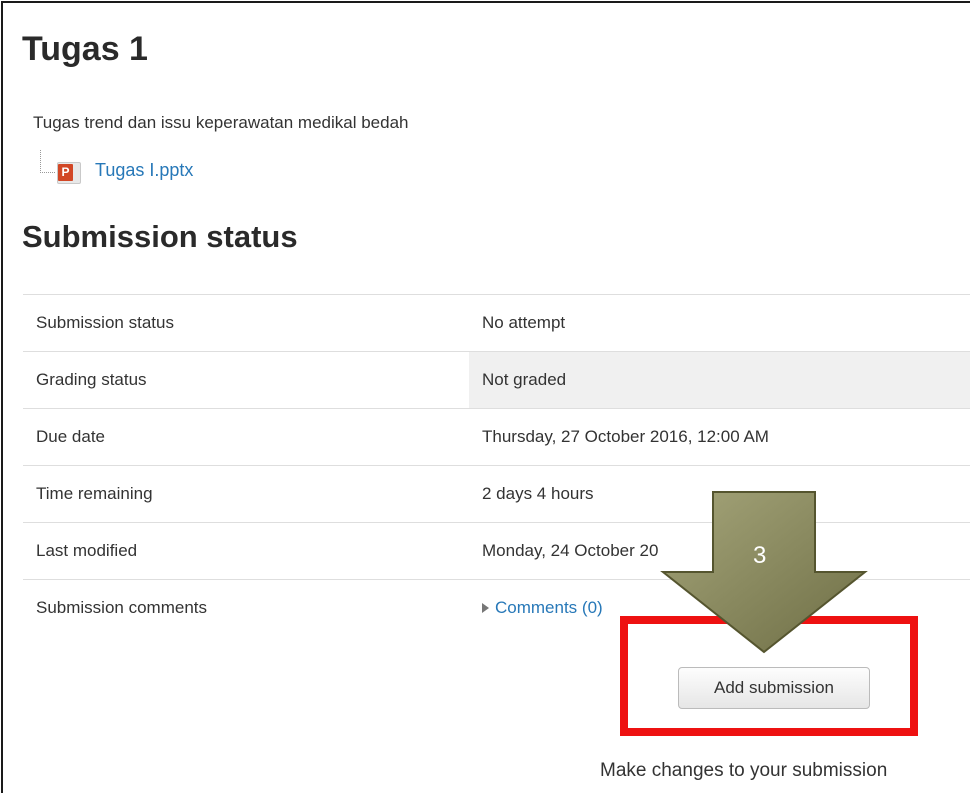 The width and height of the screenshot is (970, 793). Describe the element at coordinates (246, 551) in the screenshot. I see `row-label: Last modified` at that location.